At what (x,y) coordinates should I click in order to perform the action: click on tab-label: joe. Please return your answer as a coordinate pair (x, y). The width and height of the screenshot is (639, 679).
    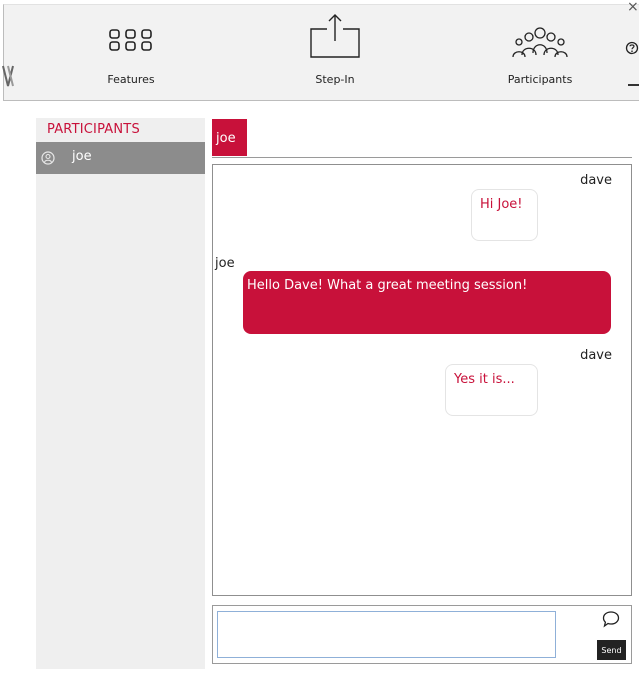
    Looking at the image, I should click on (226, 138).